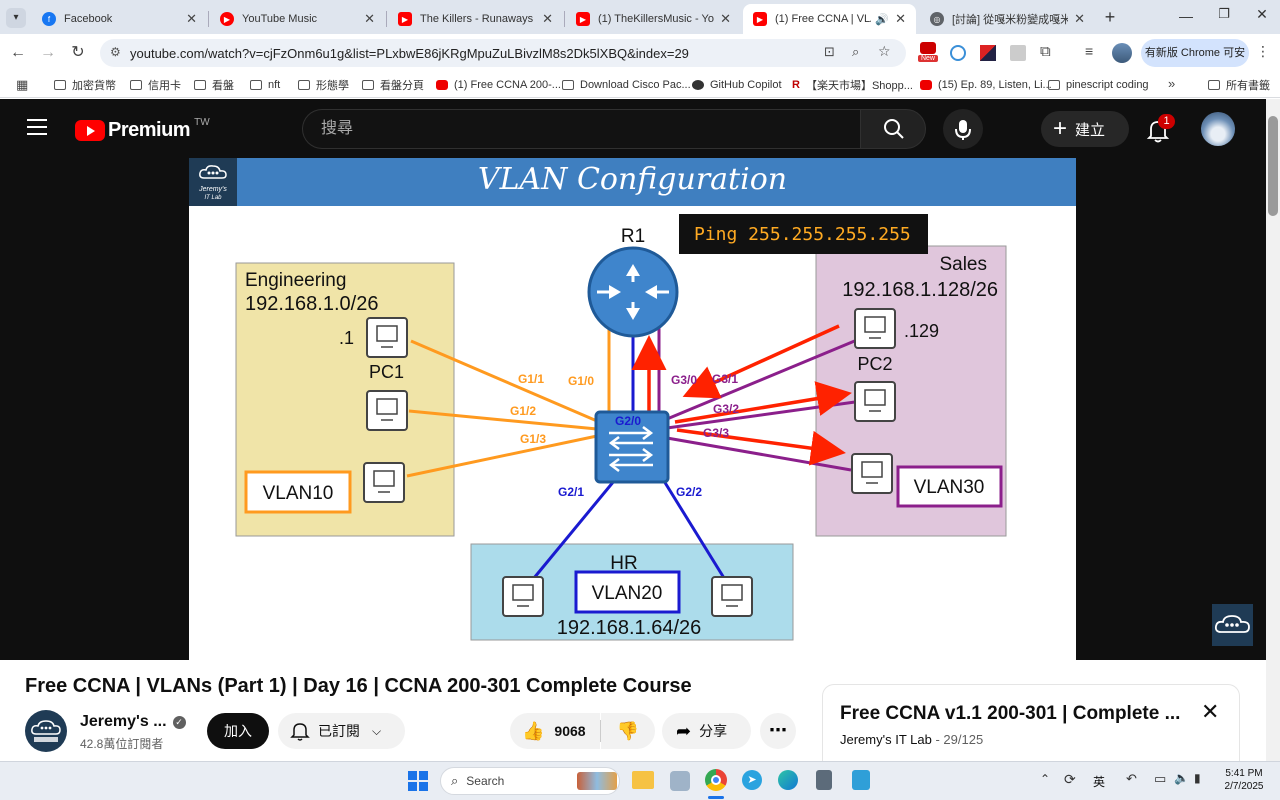  I want to click on bookmark-folder: 看盤, so click(214, 85).